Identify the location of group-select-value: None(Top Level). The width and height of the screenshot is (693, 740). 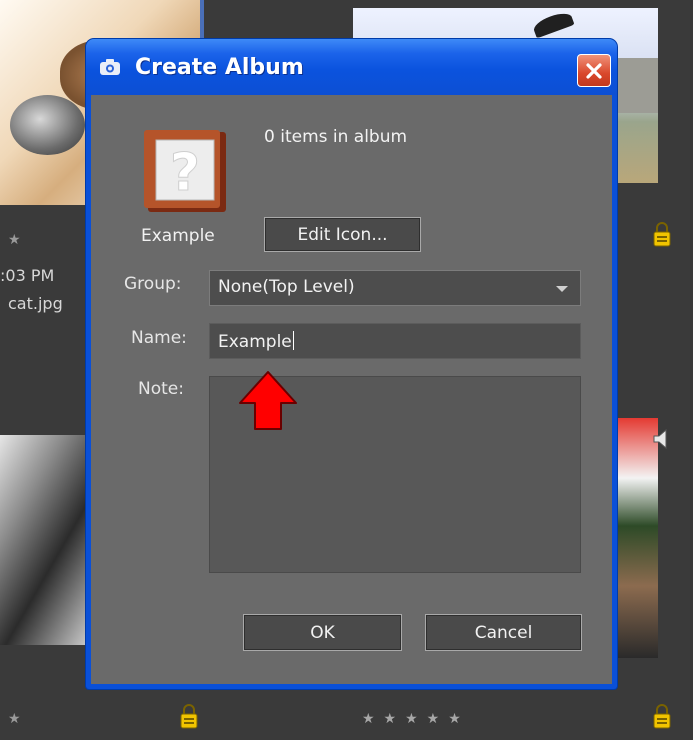
(286, 287).